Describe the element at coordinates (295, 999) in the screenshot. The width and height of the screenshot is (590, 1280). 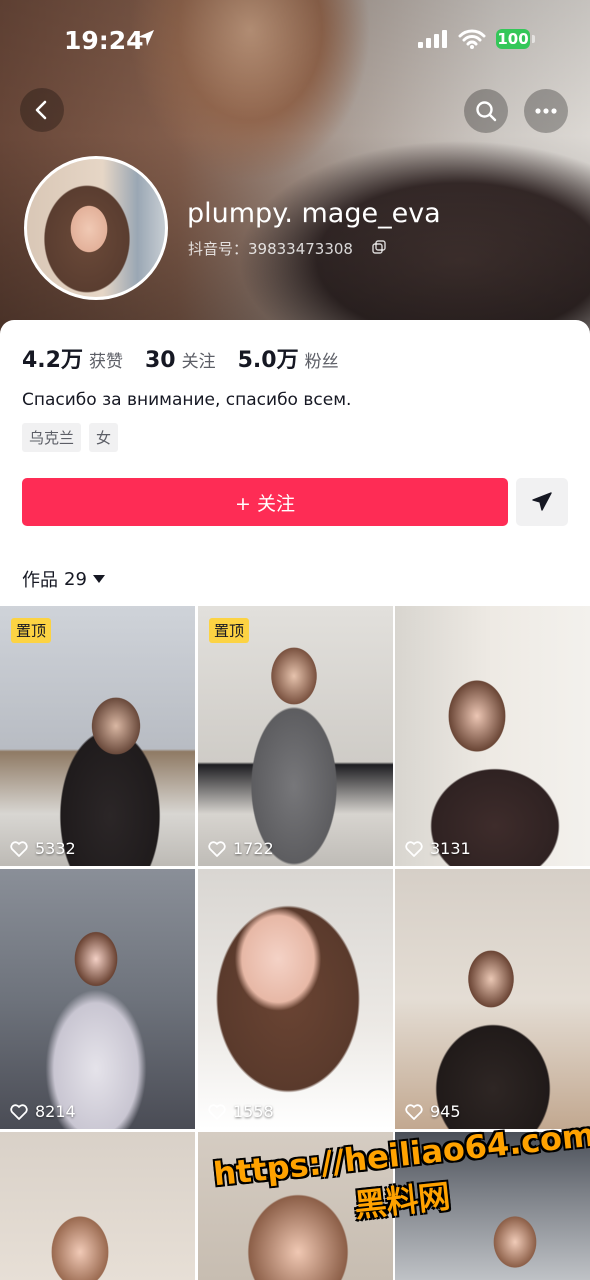
I see `video-thumbnail: 1558` at that location.